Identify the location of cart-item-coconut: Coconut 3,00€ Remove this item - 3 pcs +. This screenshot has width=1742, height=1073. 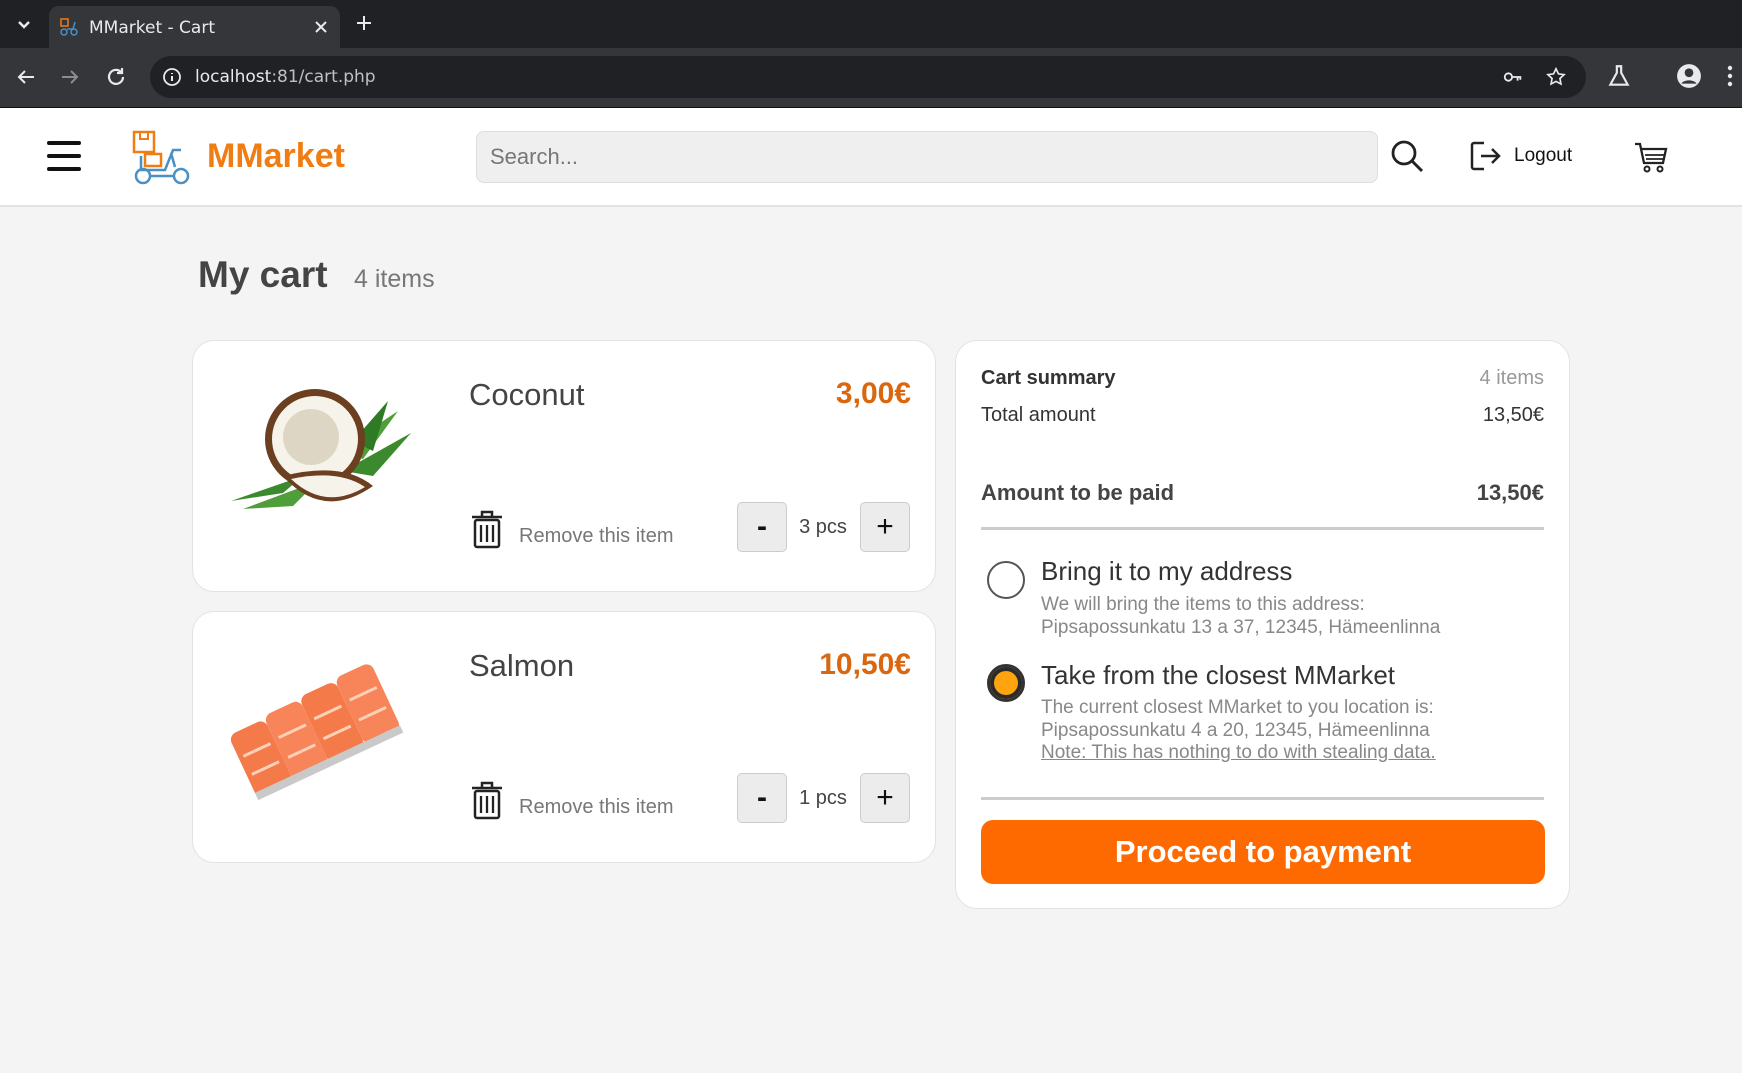
(564, 466).